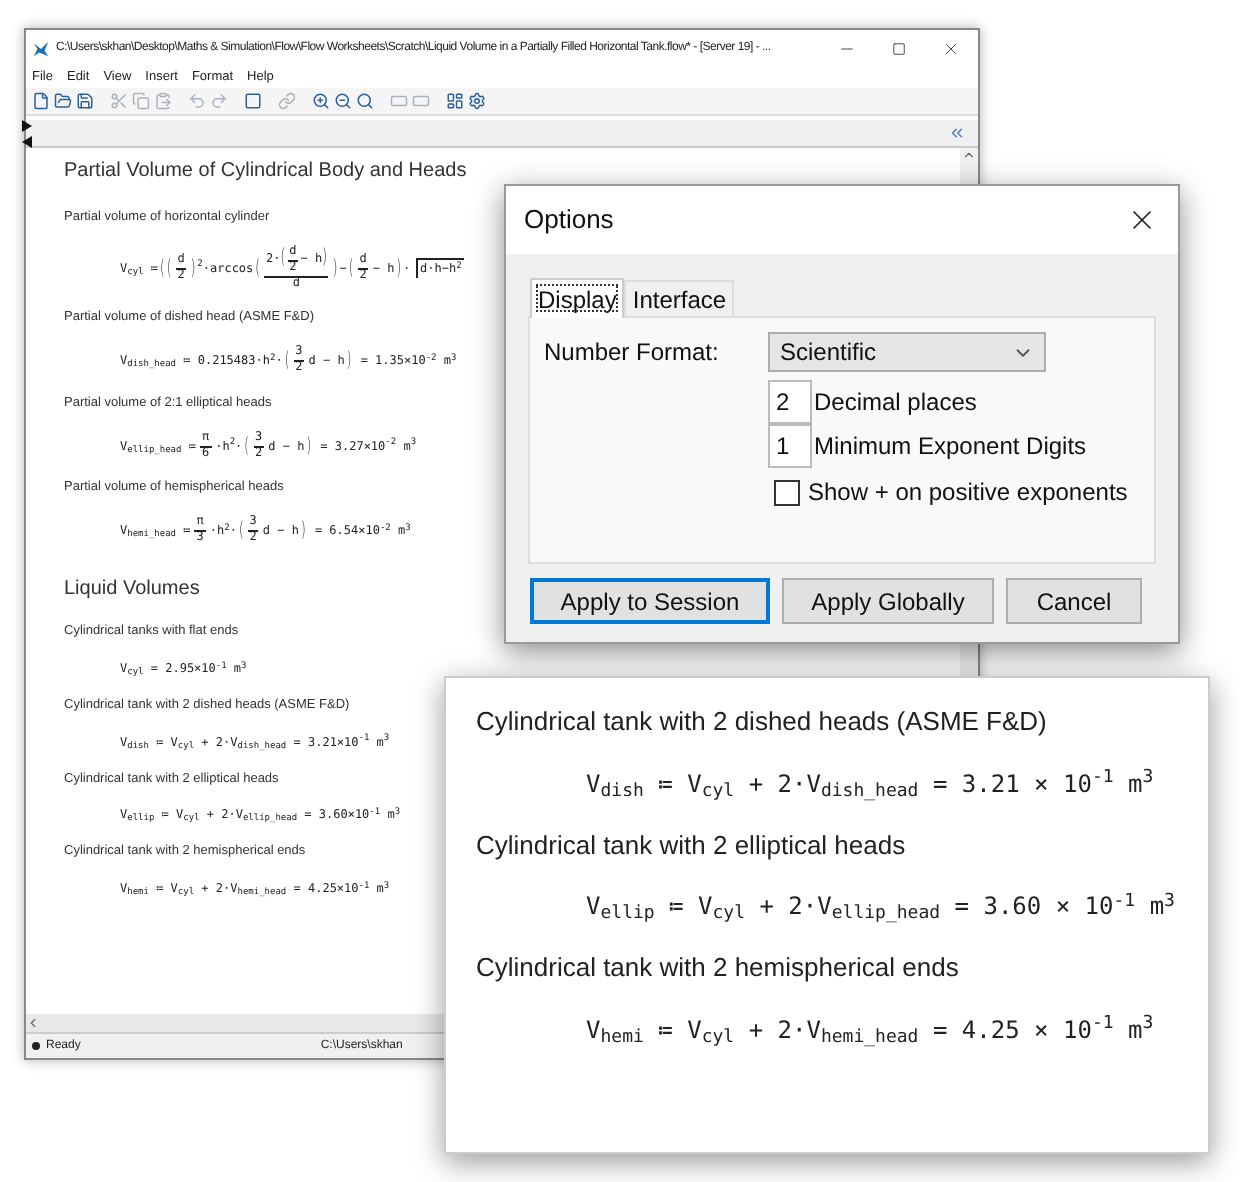  I want to click on square-icon, so click(253, 101).